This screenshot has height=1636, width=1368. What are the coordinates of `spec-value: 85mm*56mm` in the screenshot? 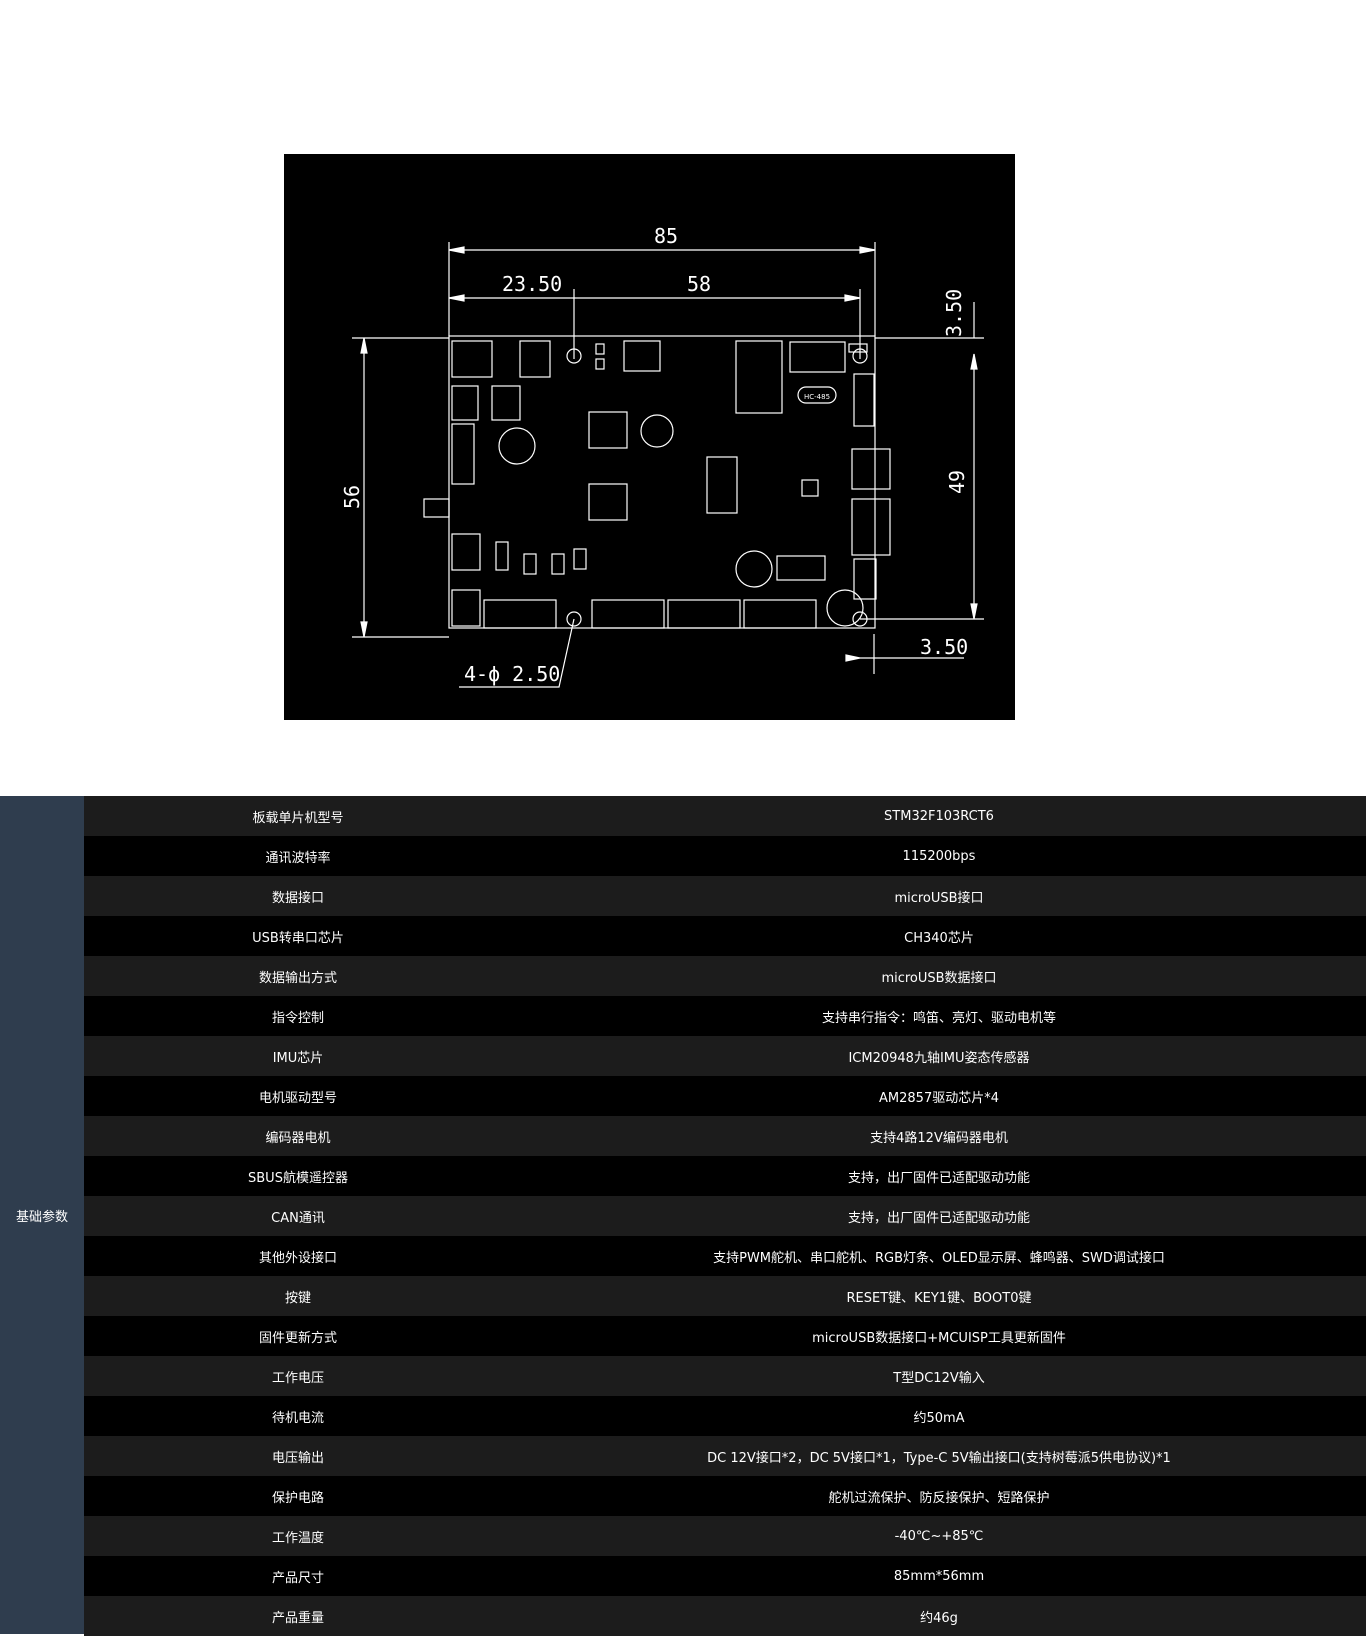 It's located at (939, 1576).